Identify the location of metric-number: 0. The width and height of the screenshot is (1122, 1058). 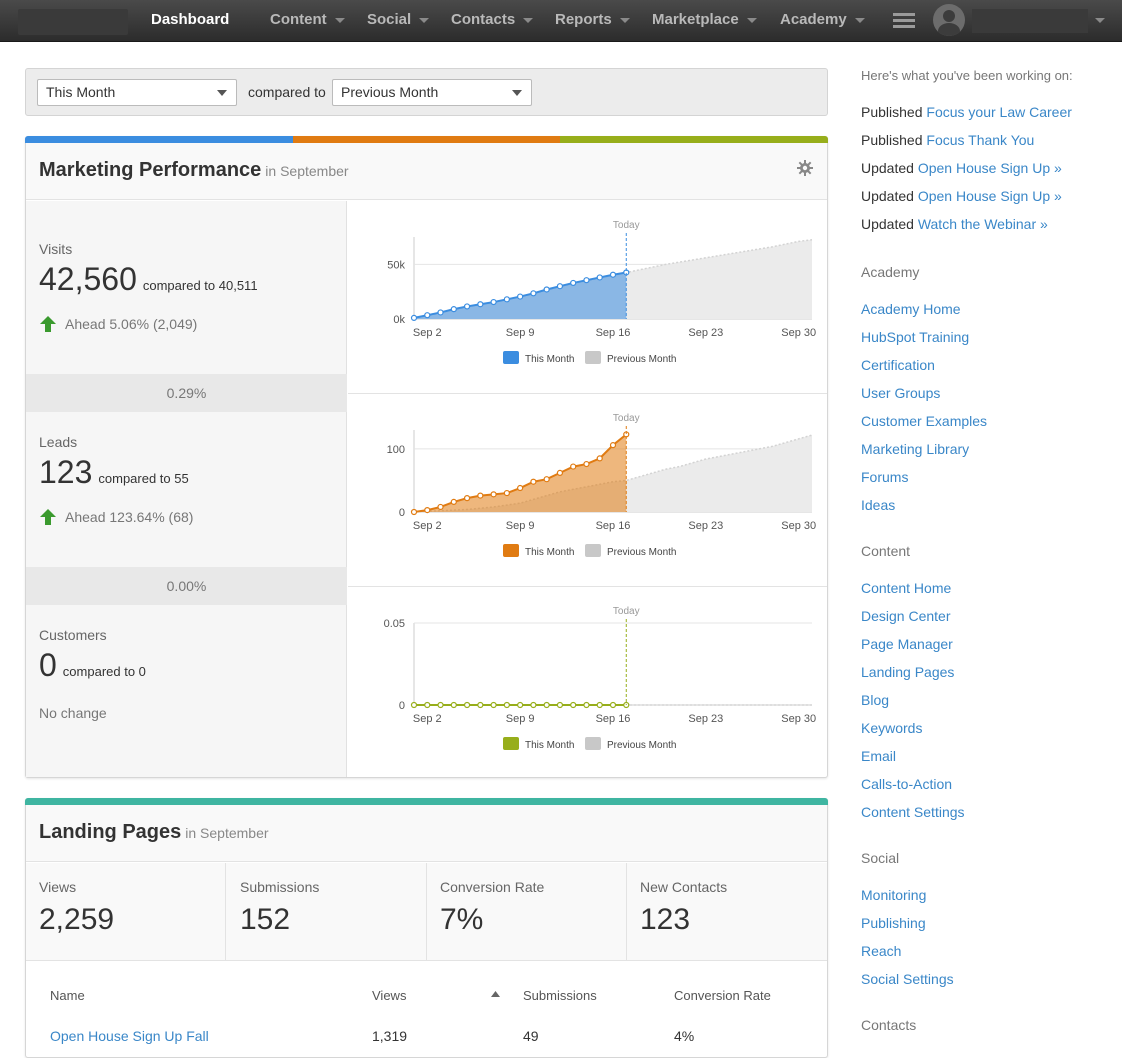
(48, 665).